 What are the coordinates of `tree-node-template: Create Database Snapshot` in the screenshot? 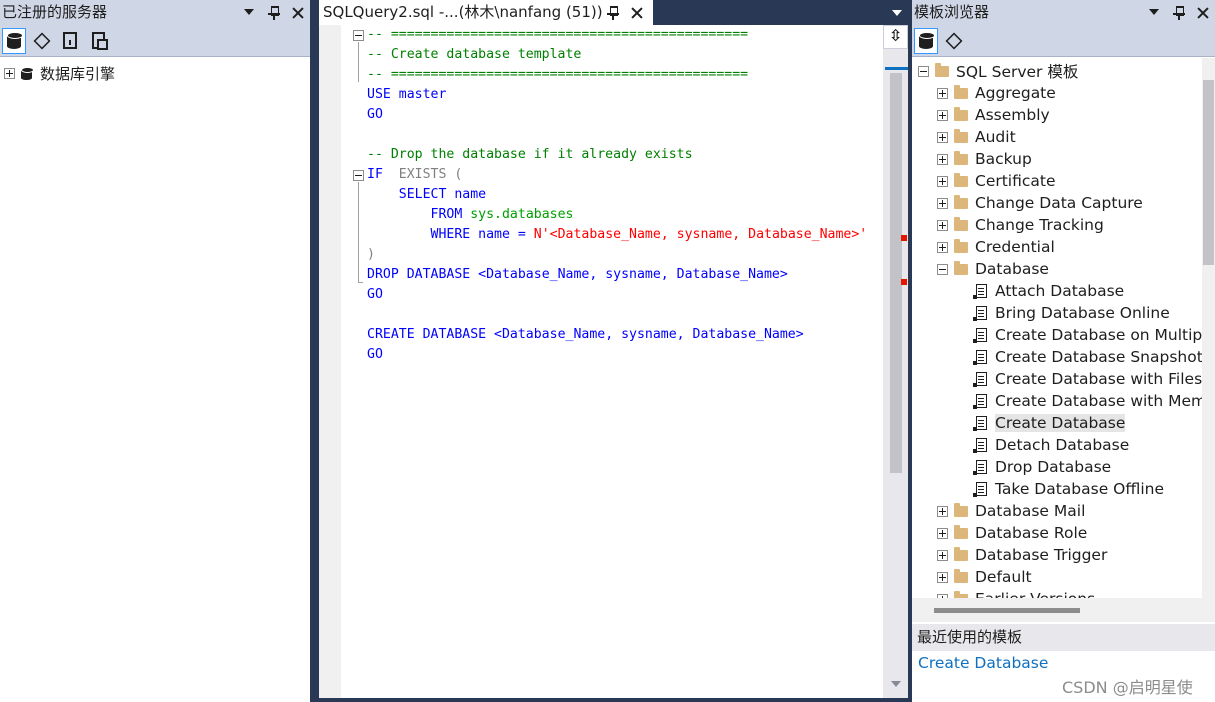 It's located at (1088, 357).